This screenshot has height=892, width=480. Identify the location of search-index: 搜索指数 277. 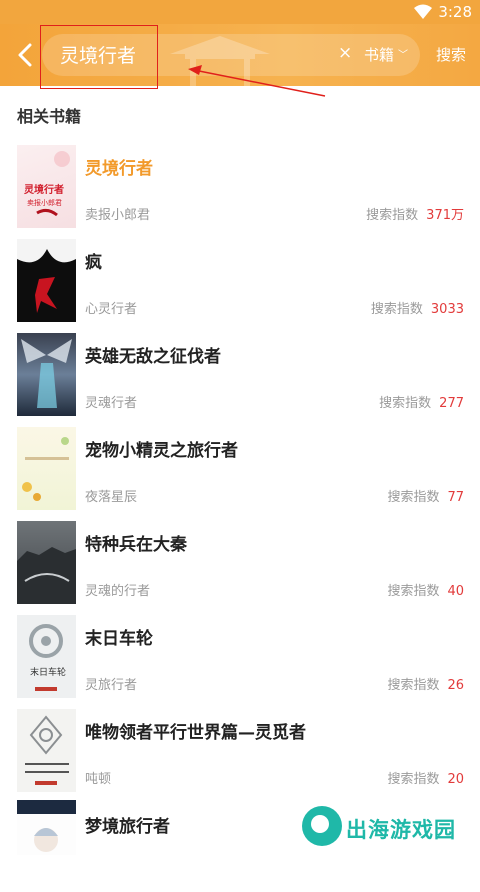
(421, 403).